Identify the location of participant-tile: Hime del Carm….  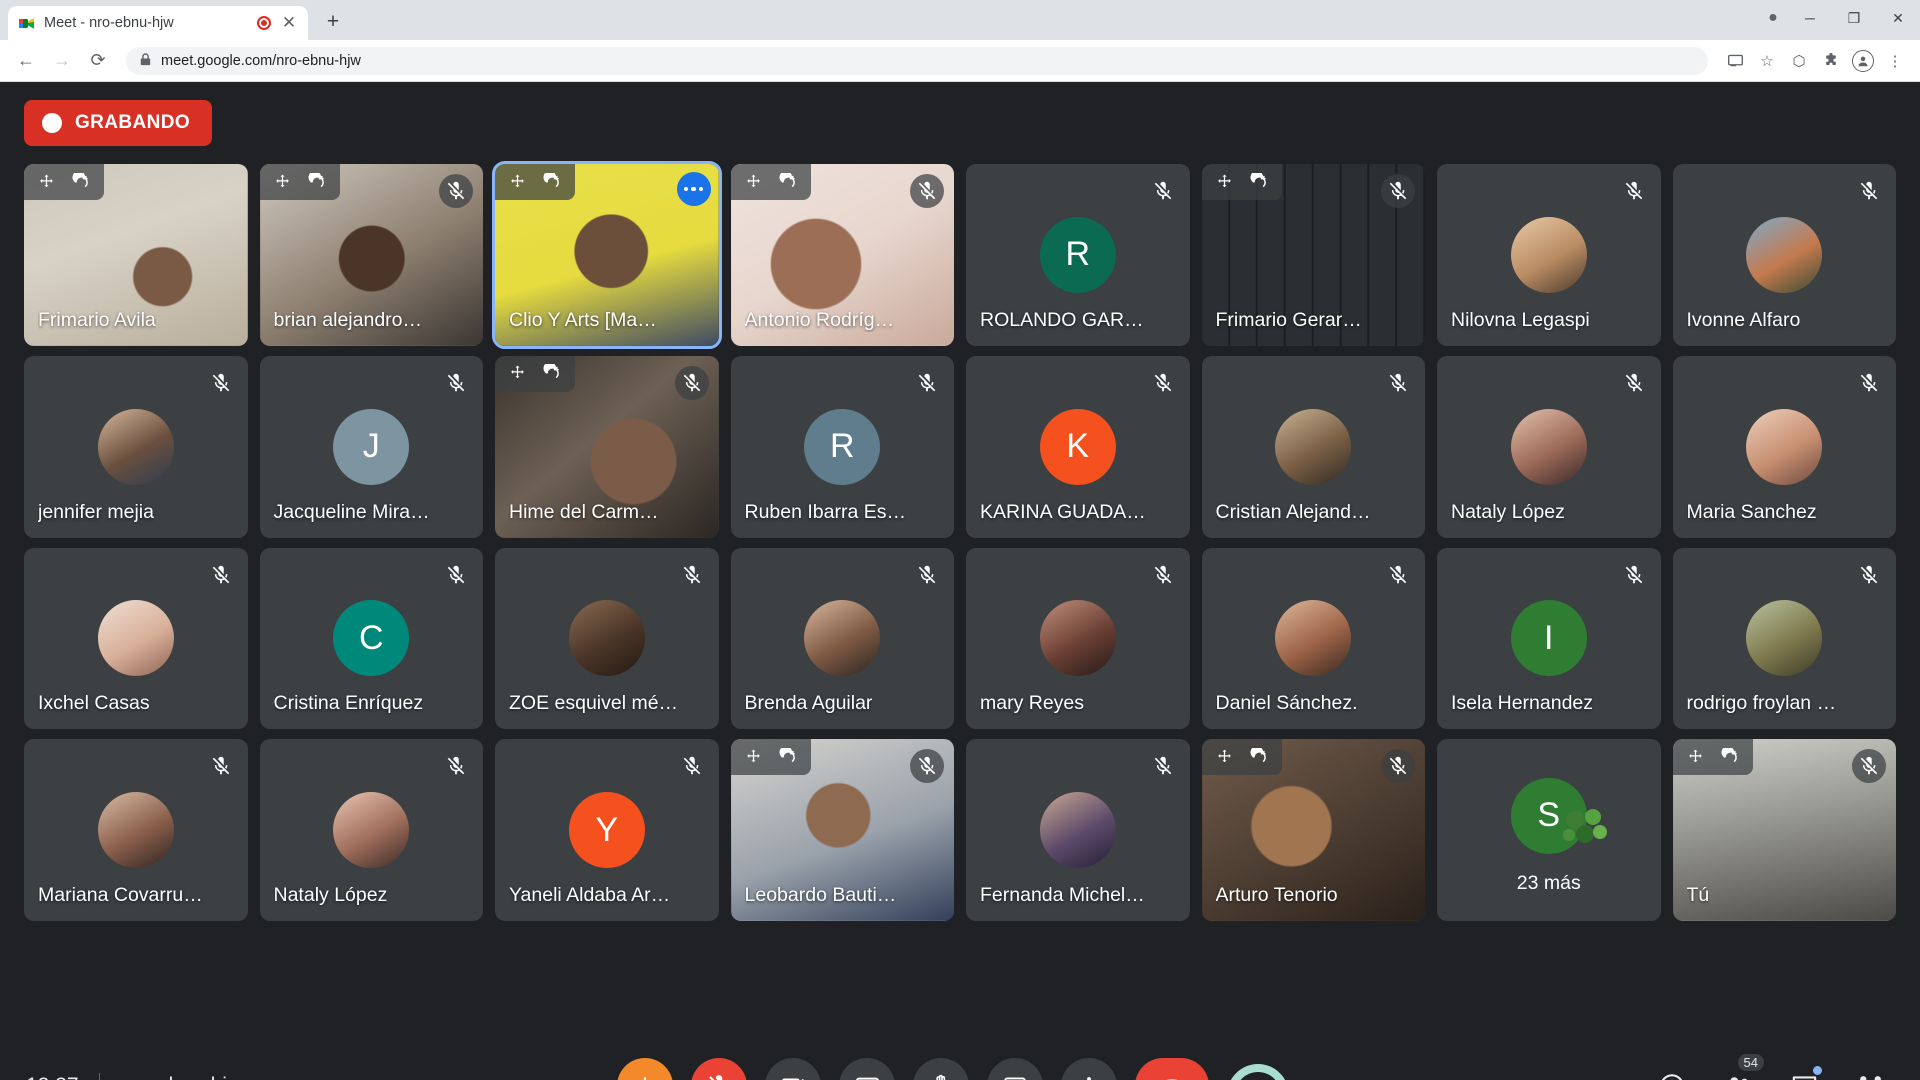
(607, 446).